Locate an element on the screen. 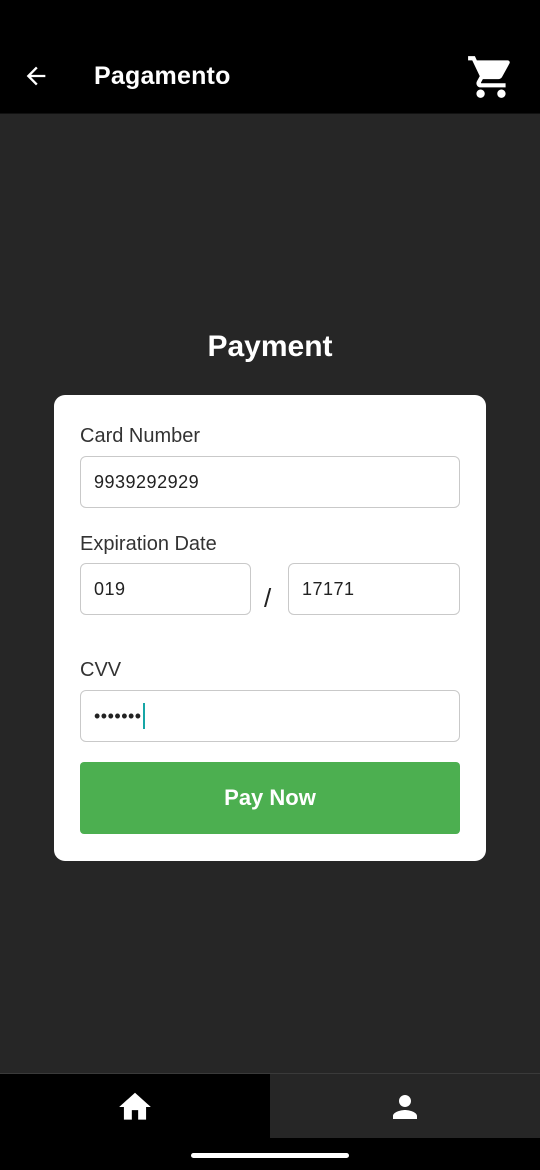 The image size is (540, 1170). person-icon is located at coordinates (405, 1106).